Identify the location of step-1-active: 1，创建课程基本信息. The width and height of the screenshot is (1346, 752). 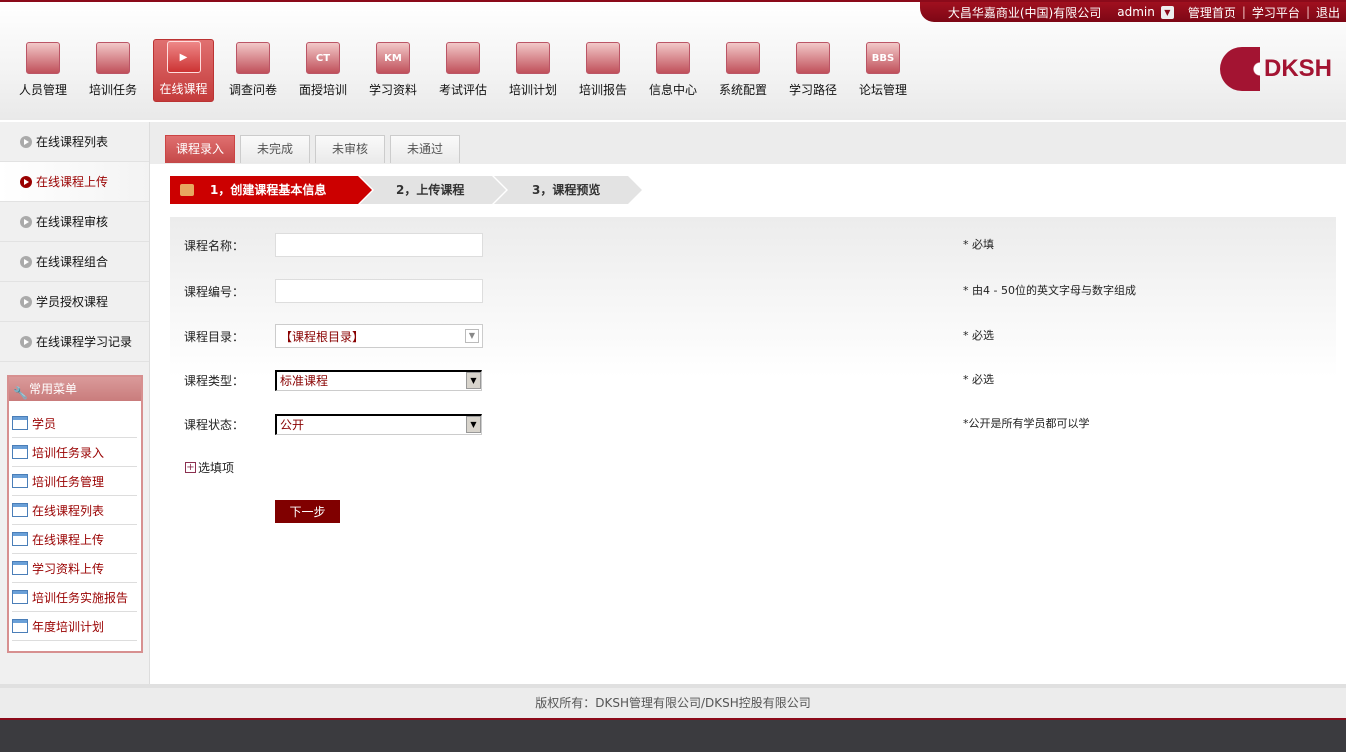
(271, 190).